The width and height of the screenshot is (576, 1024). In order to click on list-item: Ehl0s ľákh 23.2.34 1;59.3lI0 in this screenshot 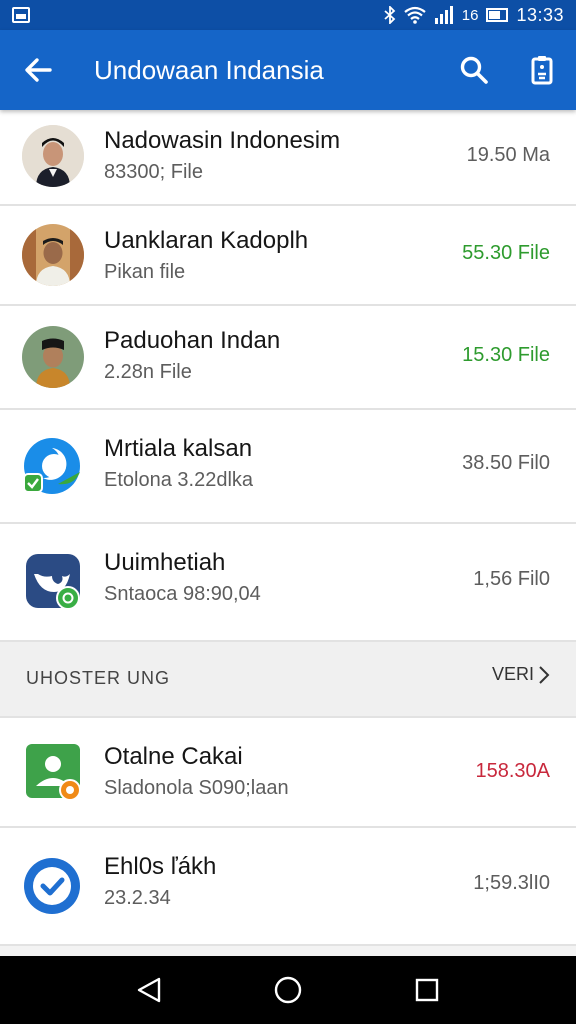, I will do `click(288, 887)`.